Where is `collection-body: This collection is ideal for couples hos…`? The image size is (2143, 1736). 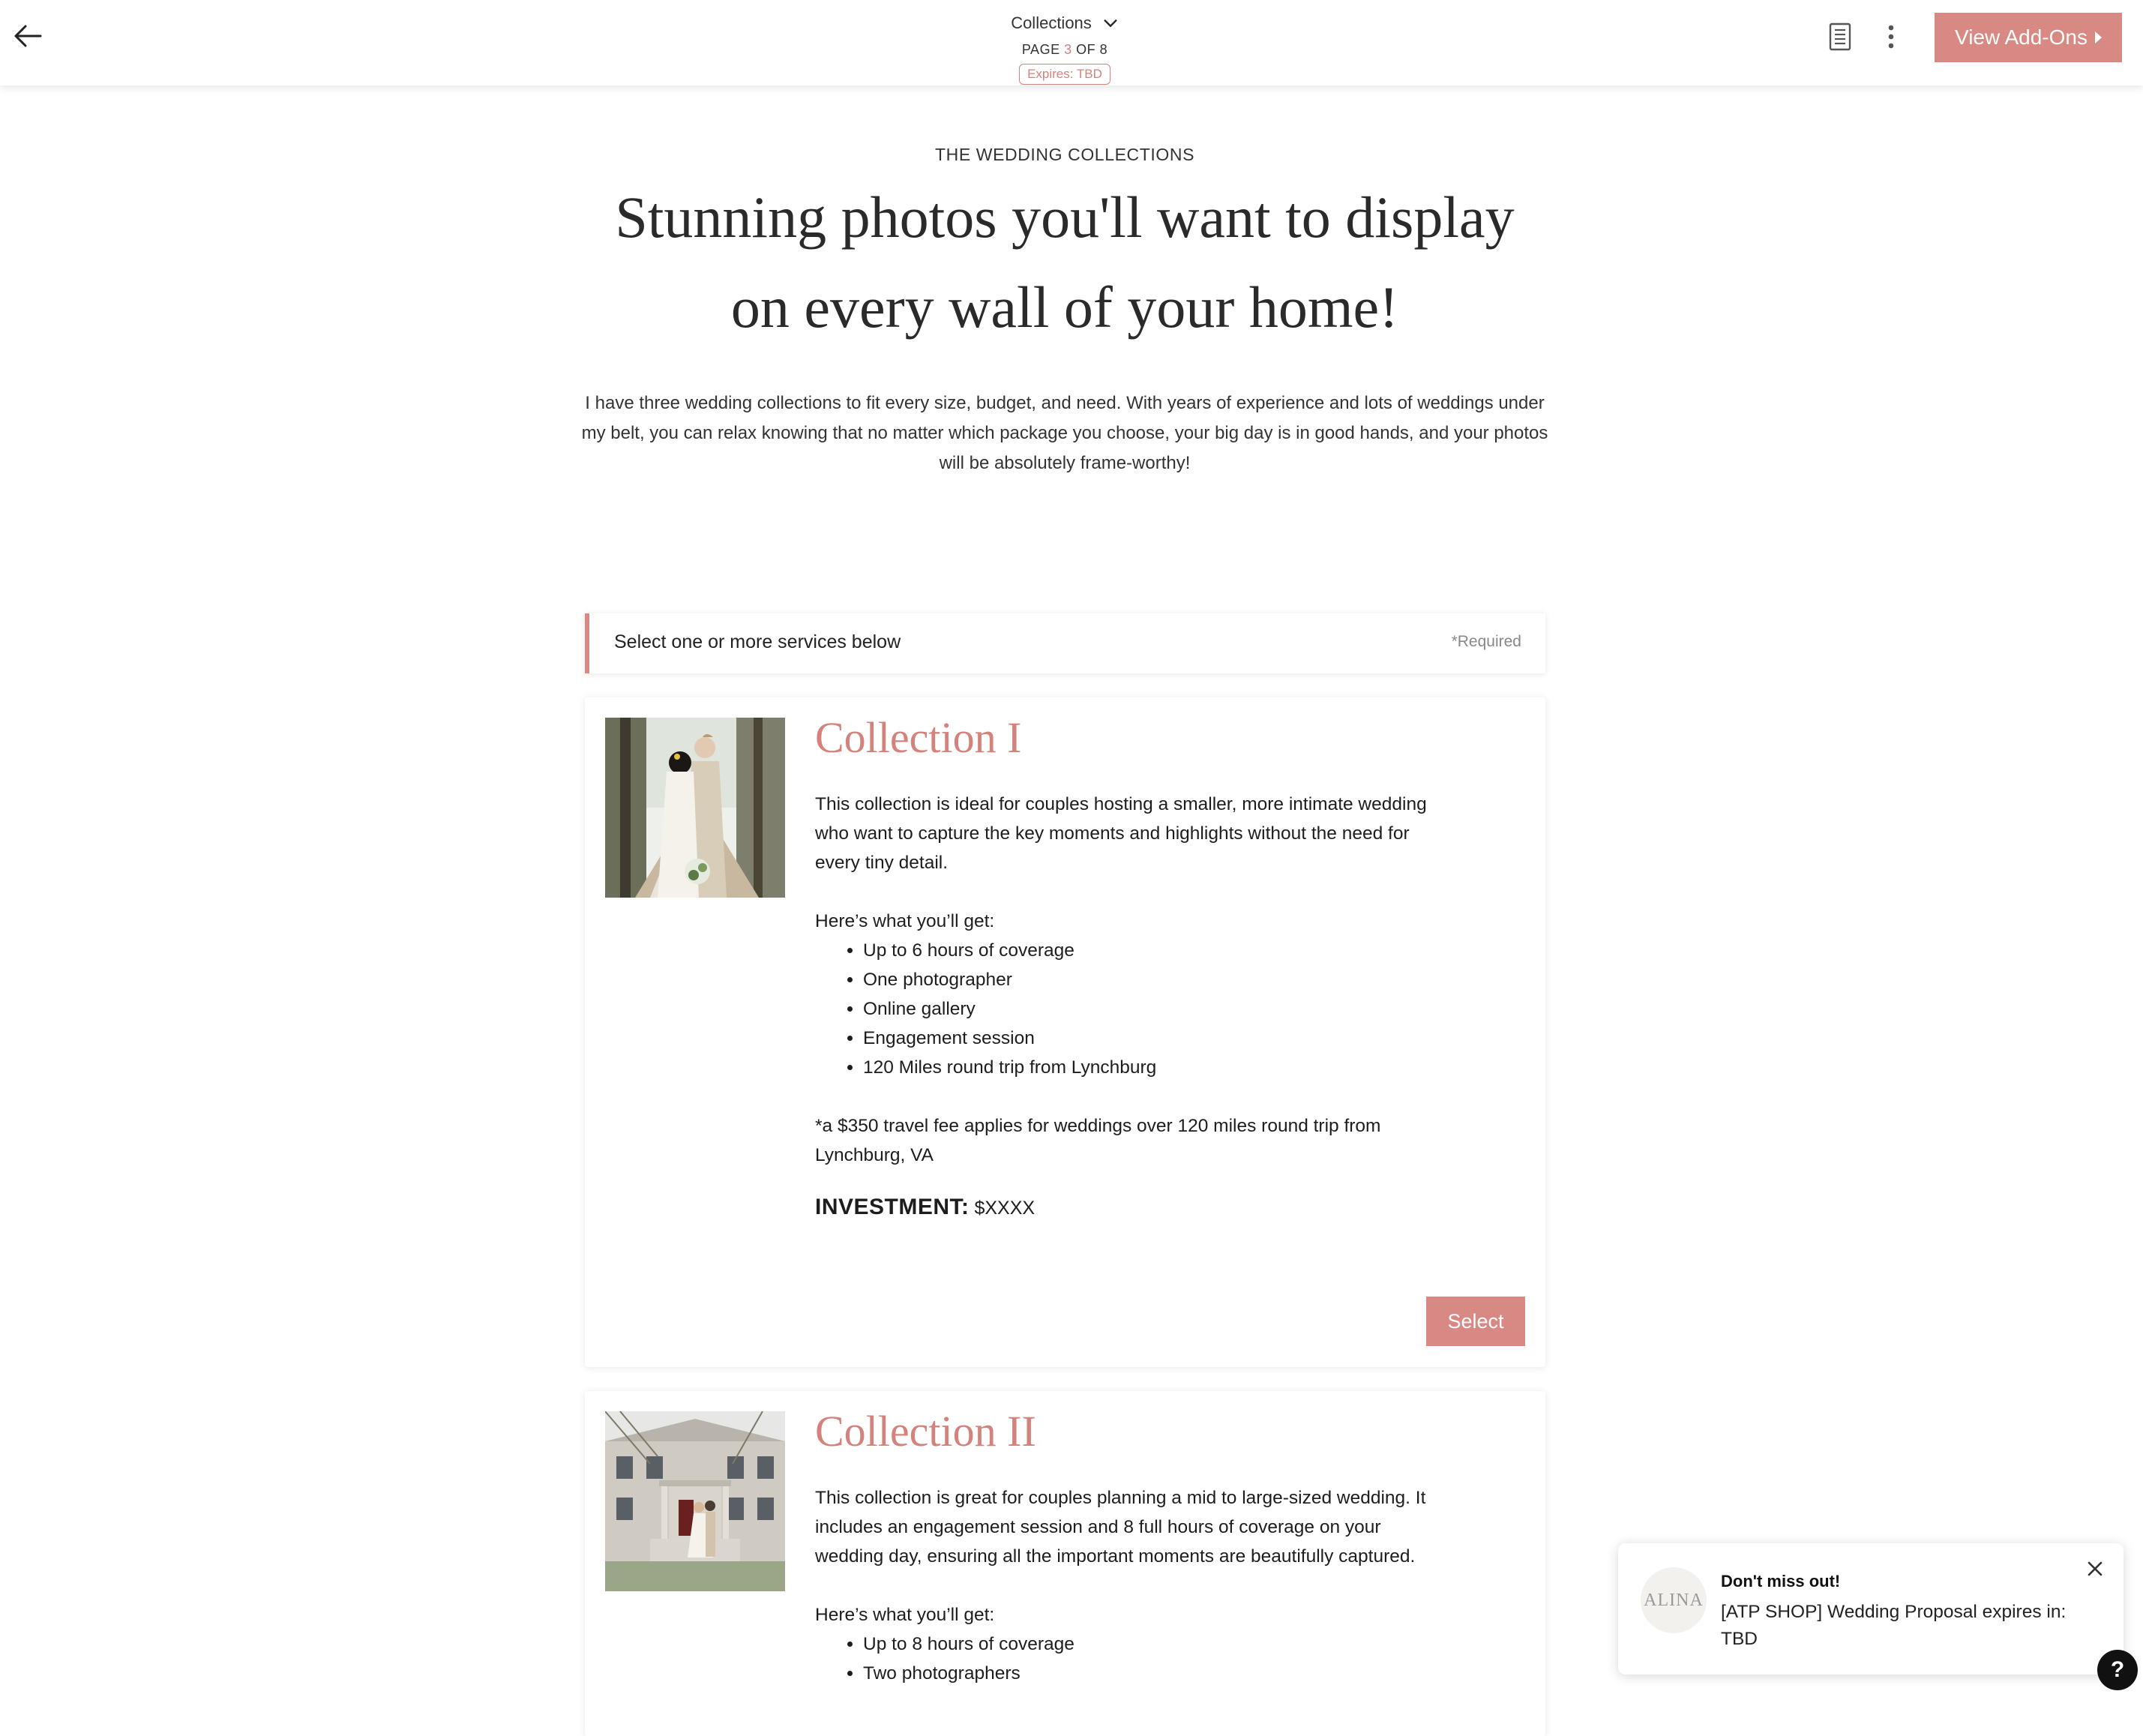
collection-body: This collection is ideal for couples hos… is located at coordinates (1126, 1006).